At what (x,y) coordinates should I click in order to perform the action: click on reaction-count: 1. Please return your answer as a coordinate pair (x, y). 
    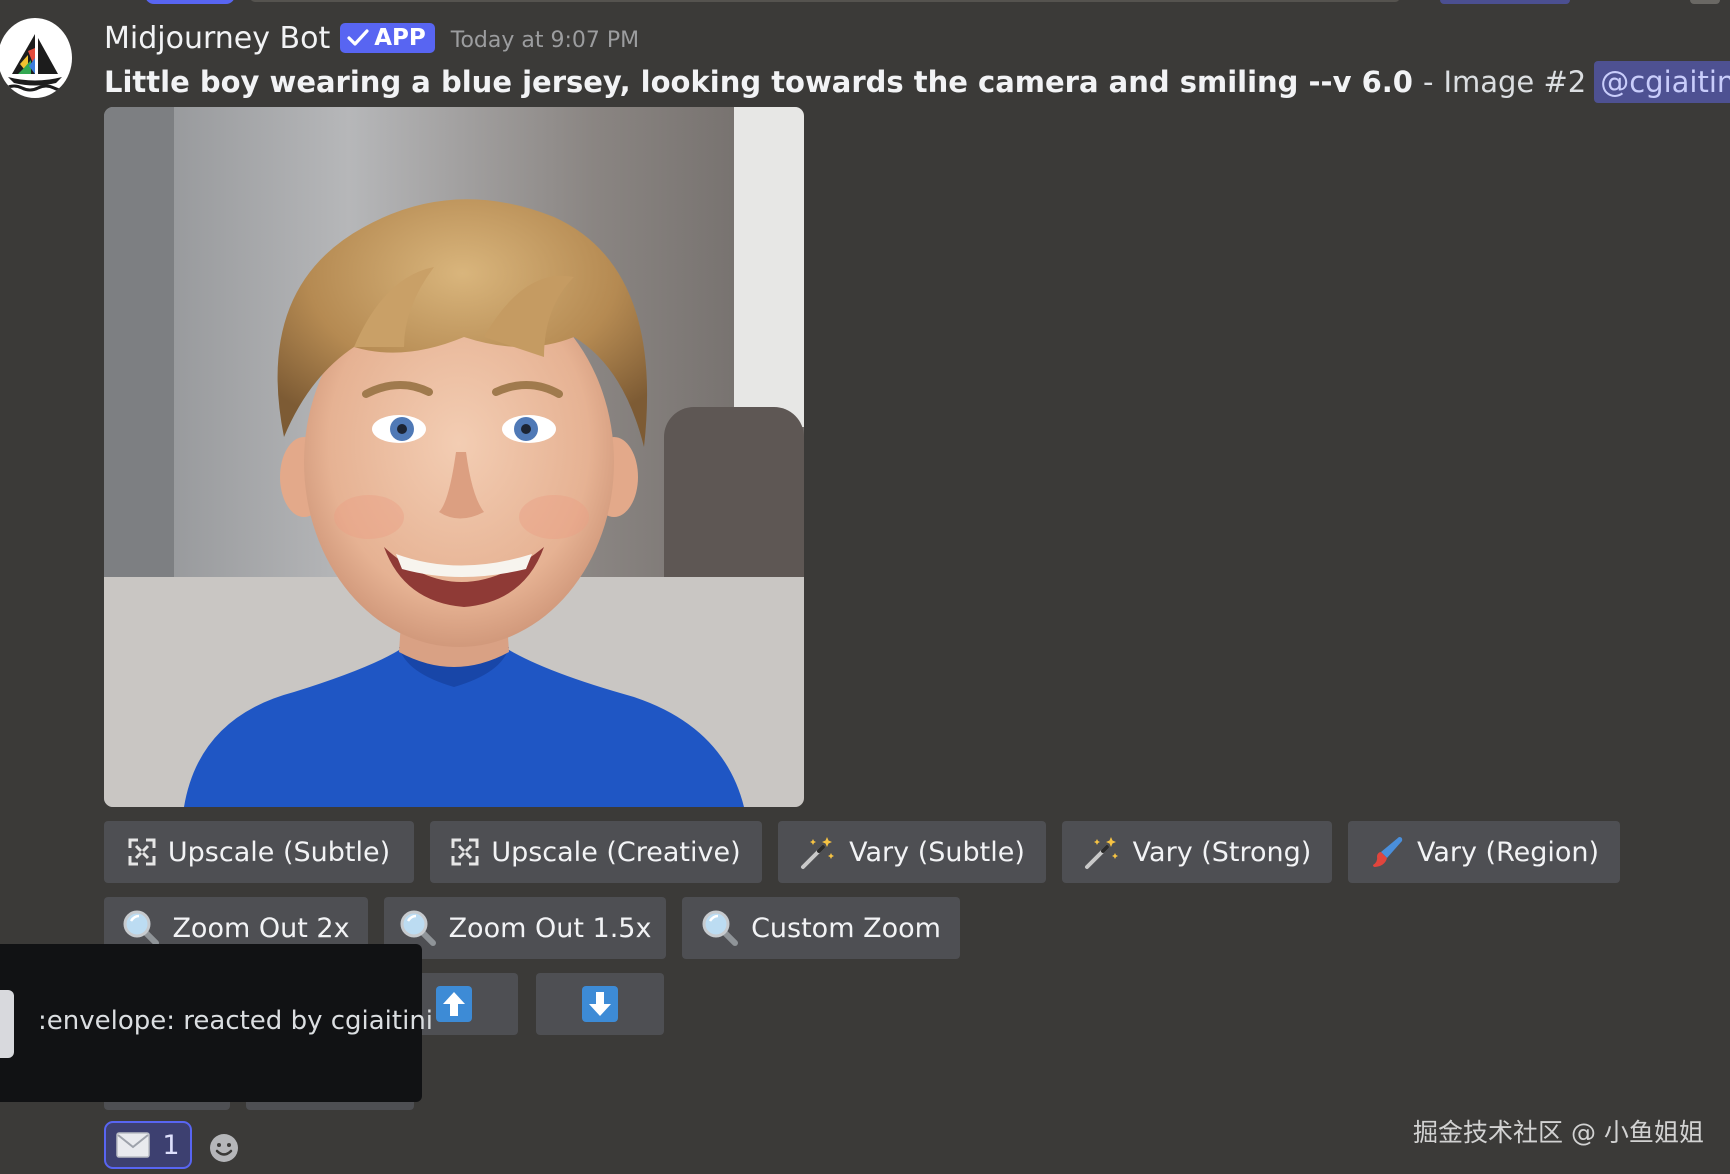
    Looking at the image, I should click on (171, 1145).